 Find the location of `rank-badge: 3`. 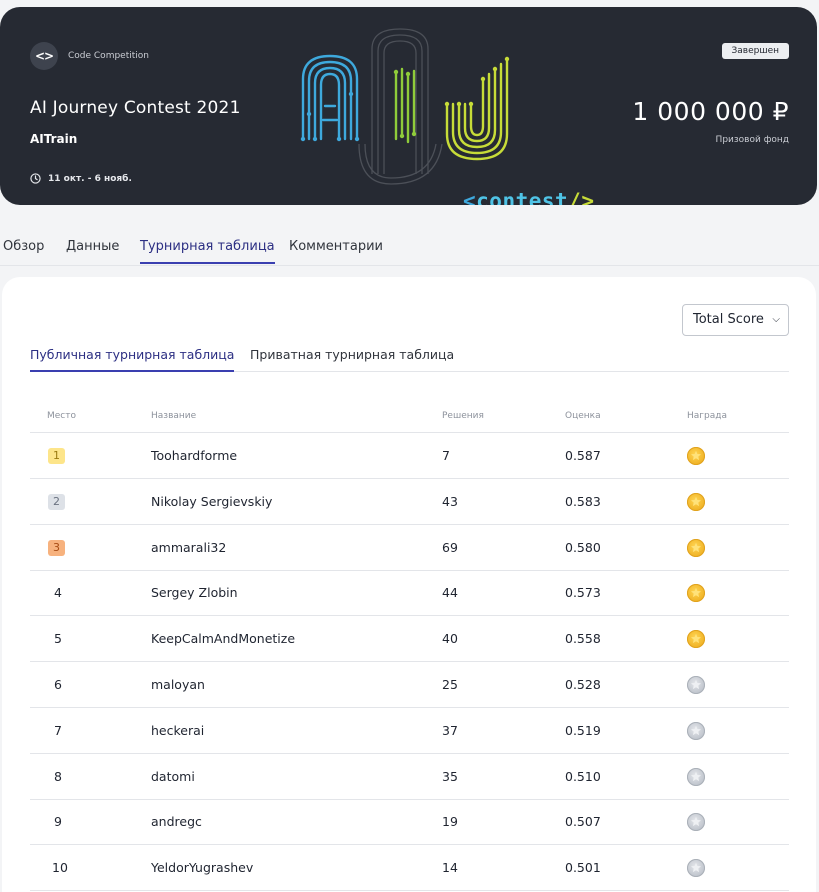

rank-badge: 3 is located at coordinates (56, 547).